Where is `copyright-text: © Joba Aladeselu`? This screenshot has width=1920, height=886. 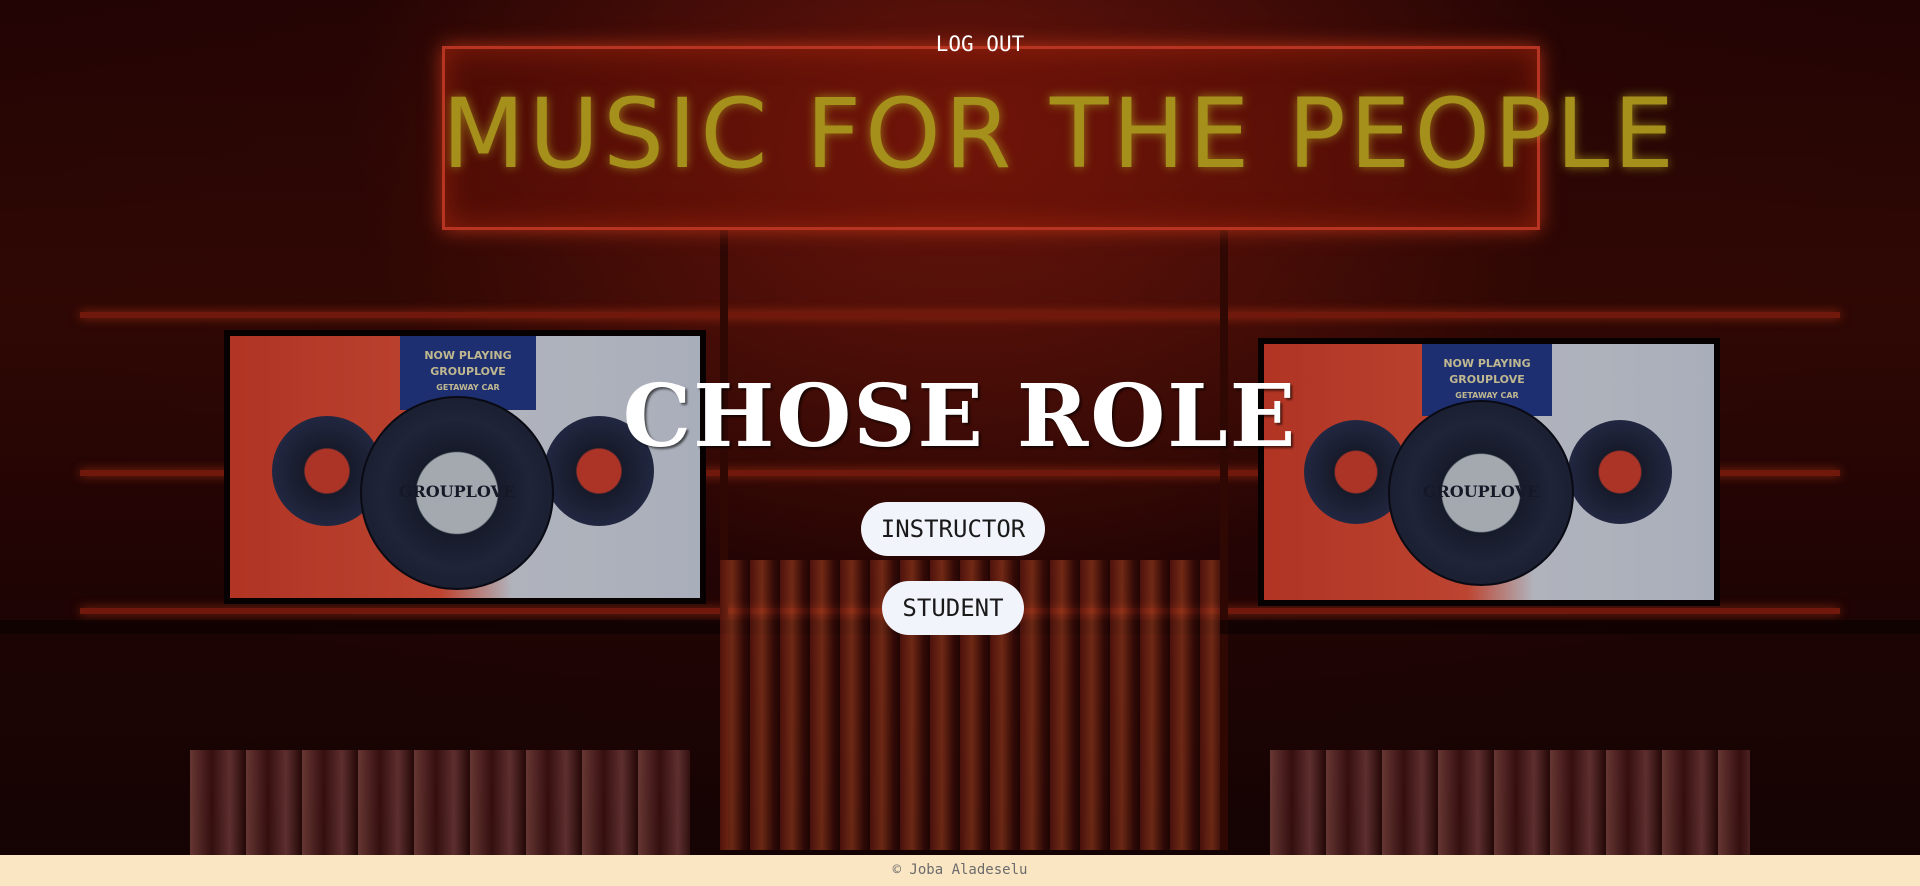 copyright-text: © Joba Aladeselu is located at coordinates (960, 870).